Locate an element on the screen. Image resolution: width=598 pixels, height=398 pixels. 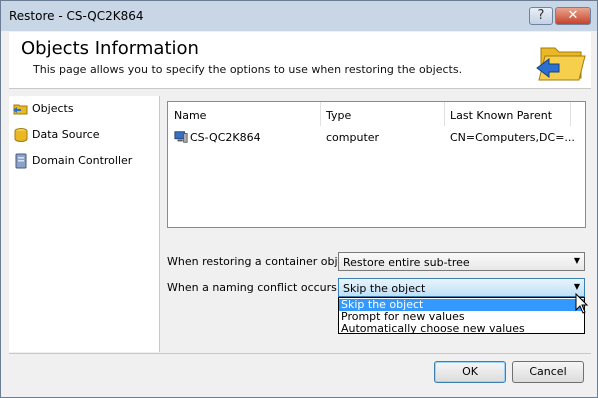
sidebar-item-label: Domain Controller is located at coordinates (82, 160).